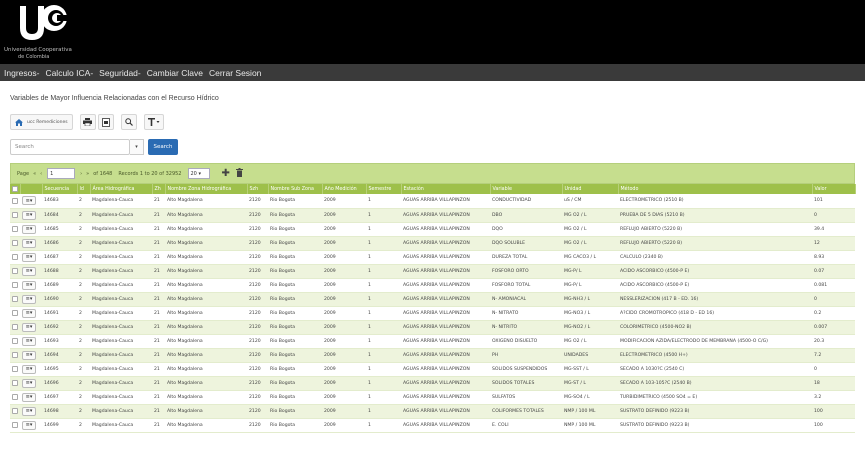 The image size is (865, 452). What do you see at coordinates (163, 147) in the screenshot?
I see `search-button: Search` at bounding box center [163, 147].